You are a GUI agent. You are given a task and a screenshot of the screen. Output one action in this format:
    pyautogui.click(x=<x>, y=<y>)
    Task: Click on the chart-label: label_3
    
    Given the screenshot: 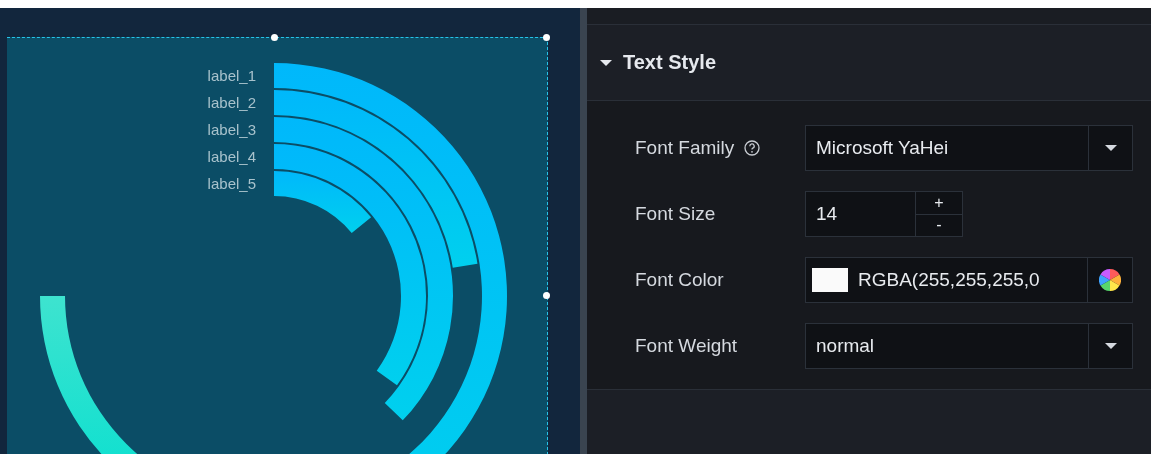 What is the action you would take?
    pyautogui.click(x=231, y=129)
    